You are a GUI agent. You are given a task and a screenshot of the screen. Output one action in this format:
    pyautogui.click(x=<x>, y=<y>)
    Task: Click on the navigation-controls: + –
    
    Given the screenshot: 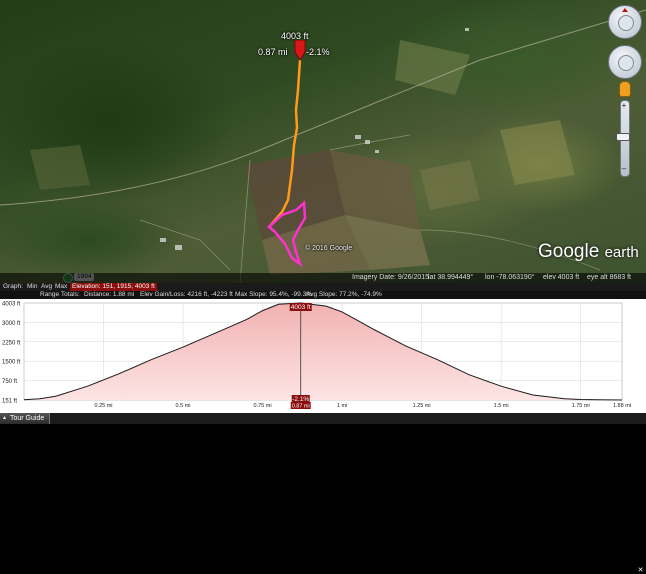 What is the action you would take?
    pyautogui.click(x=624, y=95)
    